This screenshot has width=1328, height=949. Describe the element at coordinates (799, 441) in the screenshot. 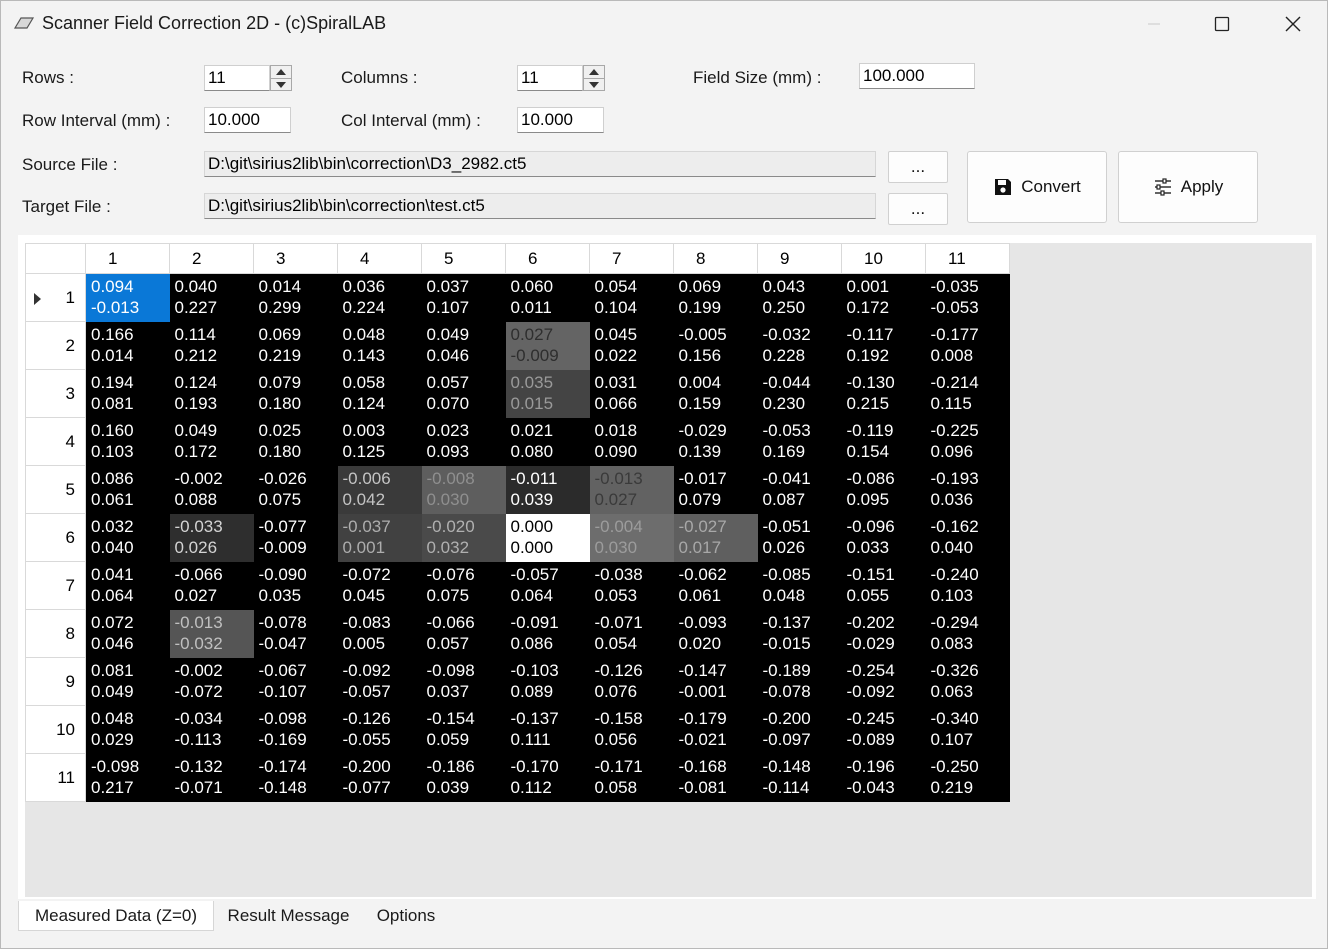

I see `grid-cell: -0.053 0.169` at that location.